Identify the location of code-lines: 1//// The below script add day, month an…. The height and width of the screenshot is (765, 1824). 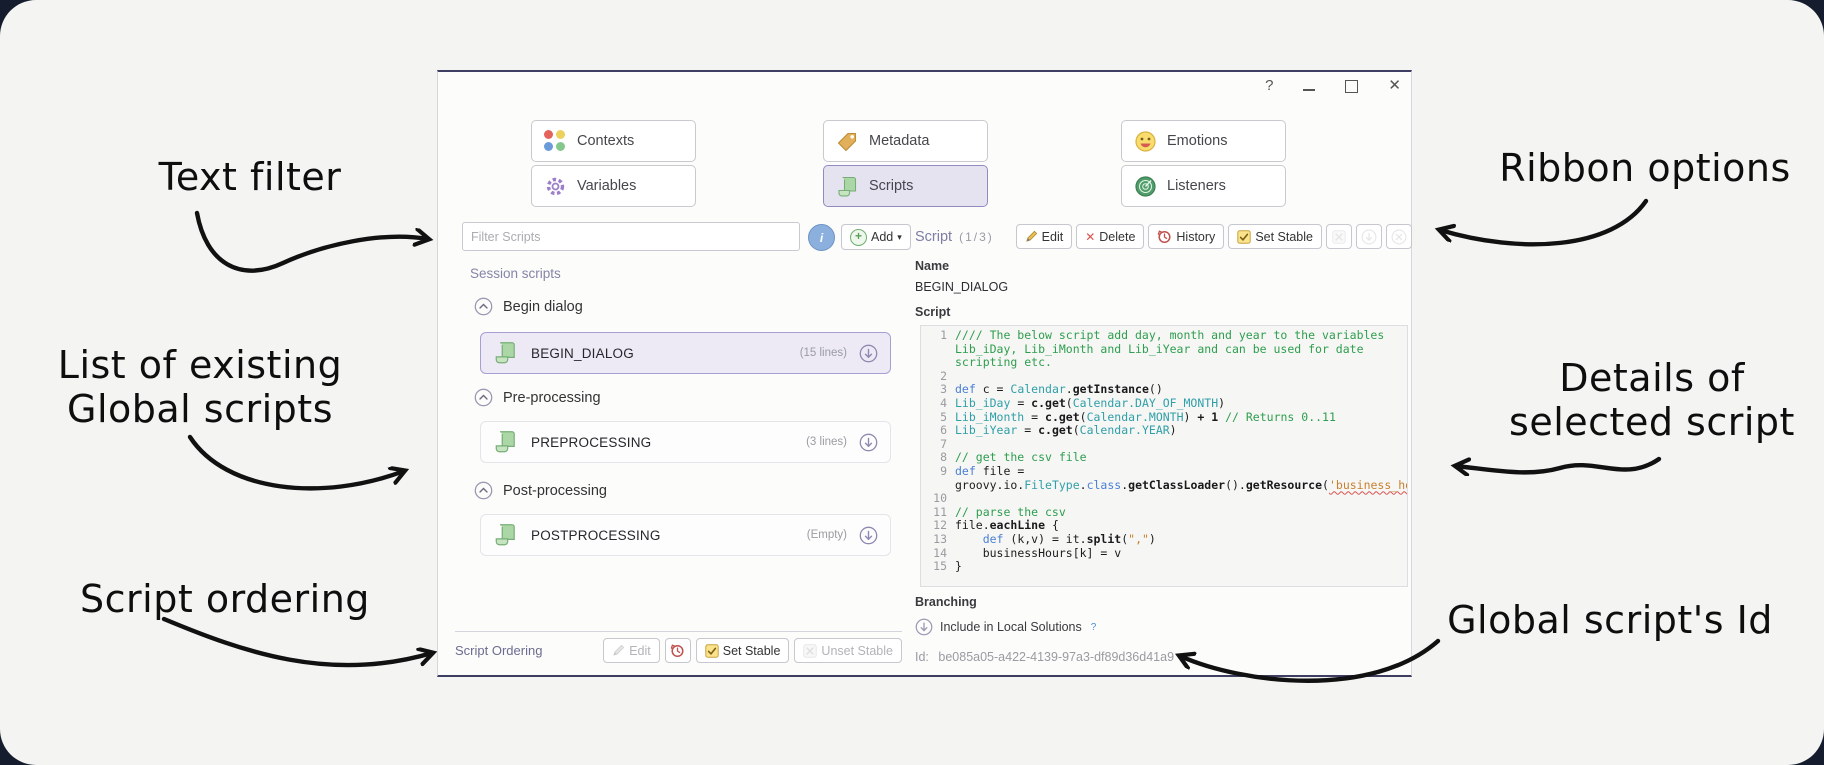
(1166, 451).